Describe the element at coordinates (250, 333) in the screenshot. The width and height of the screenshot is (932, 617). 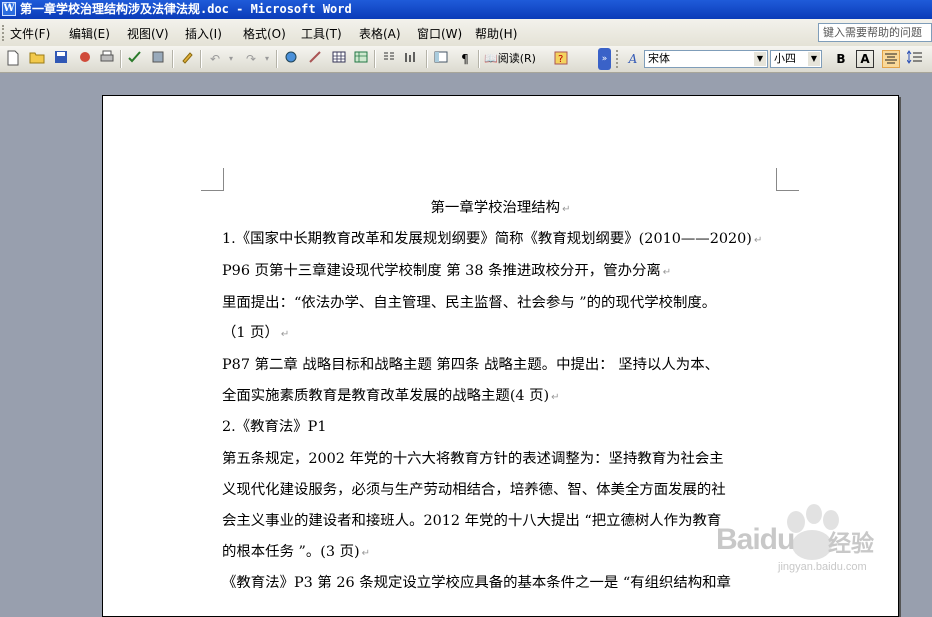
I see `text-run: （1 页）` at that location.